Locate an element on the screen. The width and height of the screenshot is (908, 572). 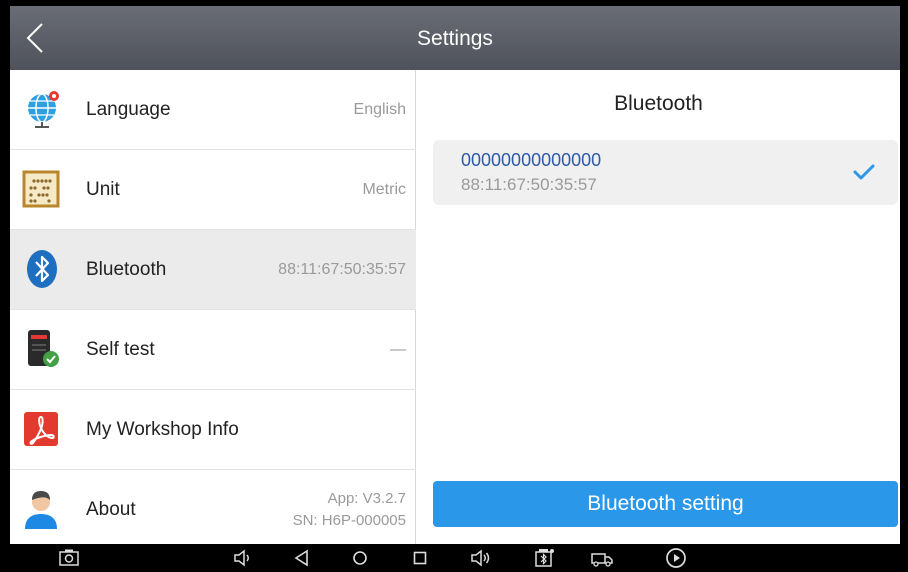
menu-label: Unit is located at coordinates (103, 189).